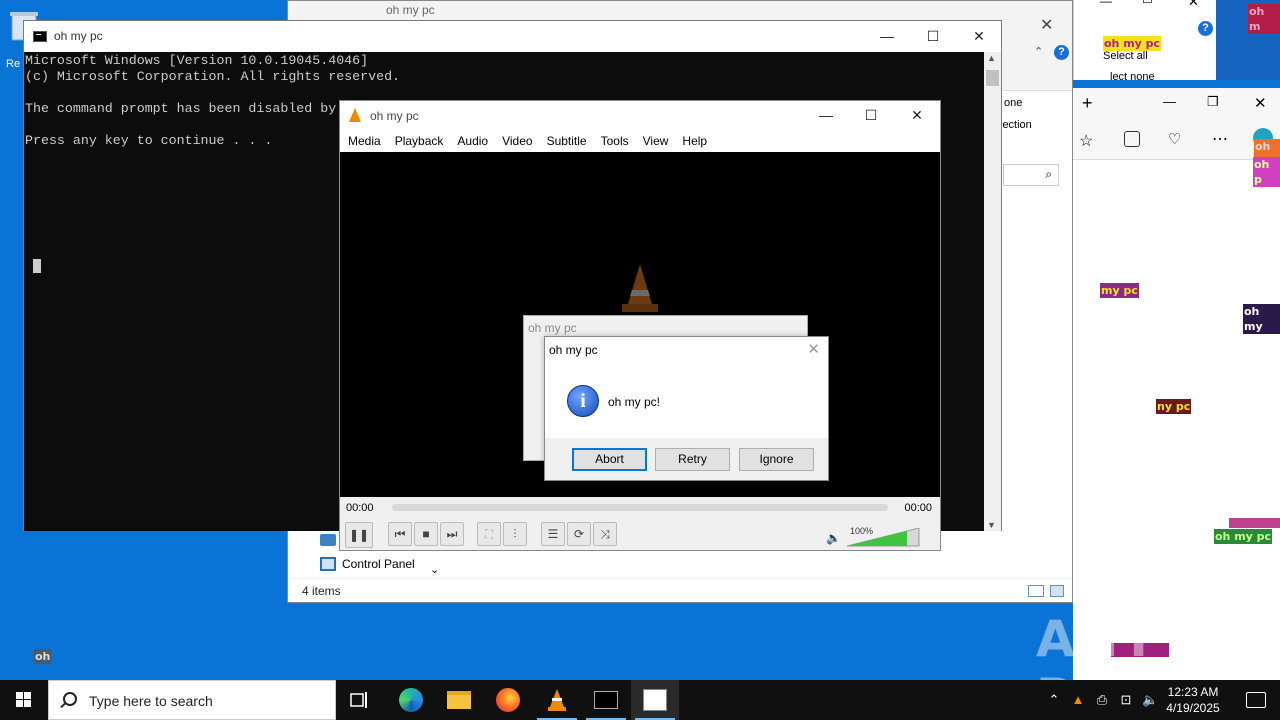 This screenshot has width=1280, height=720. What do you see at coordinates (1176, 384) in the screenshot?
I see `edge-browser-window: + — ❐ ✕ ☆ ♡ ⋯` at bounding box center [1176, 384].